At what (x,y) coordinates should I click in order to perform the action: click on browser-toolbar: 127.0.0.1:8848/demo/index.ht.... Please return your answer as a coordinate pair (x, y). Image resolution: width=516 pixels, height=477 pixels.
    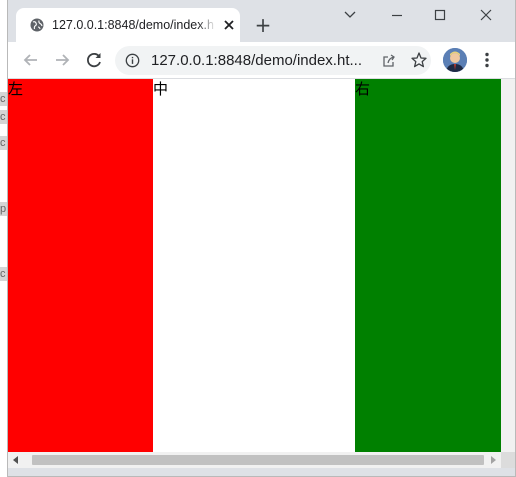
    Looking at the image, I should click on (261, 60).